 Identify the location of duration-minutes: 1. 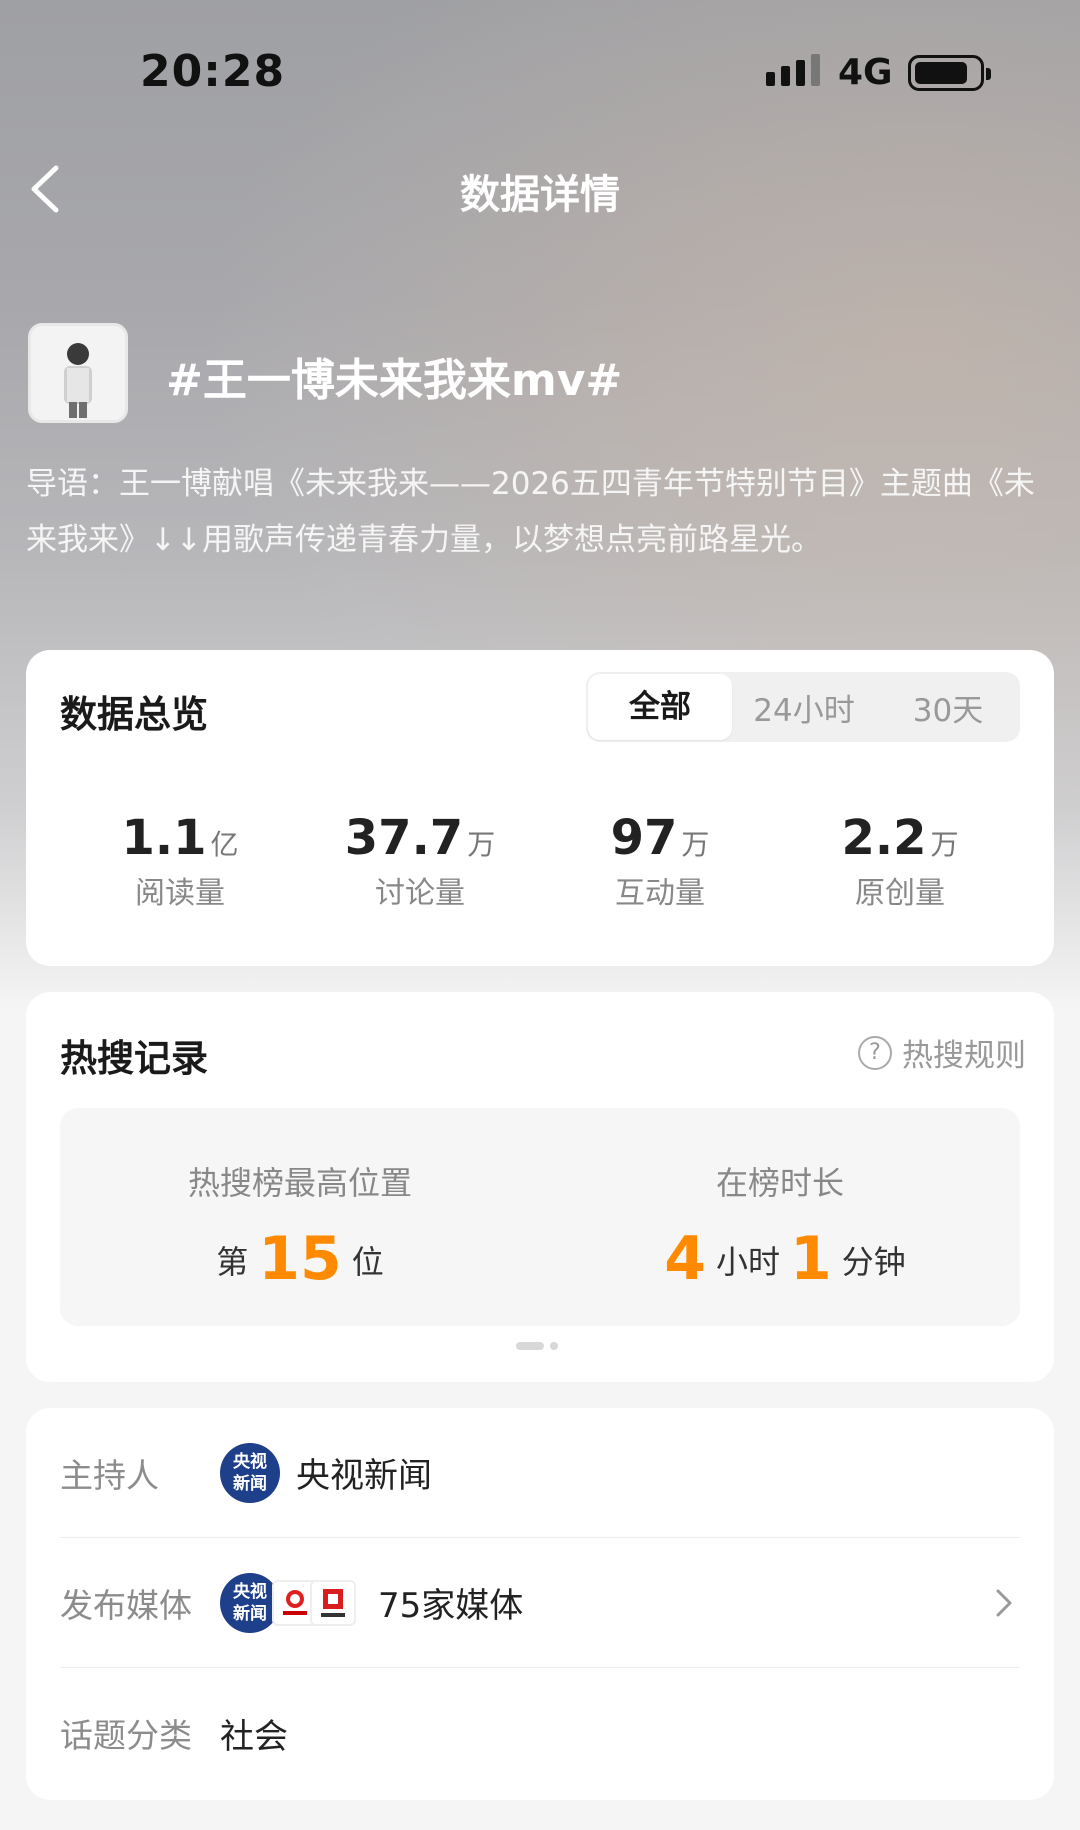
(811, 1259).